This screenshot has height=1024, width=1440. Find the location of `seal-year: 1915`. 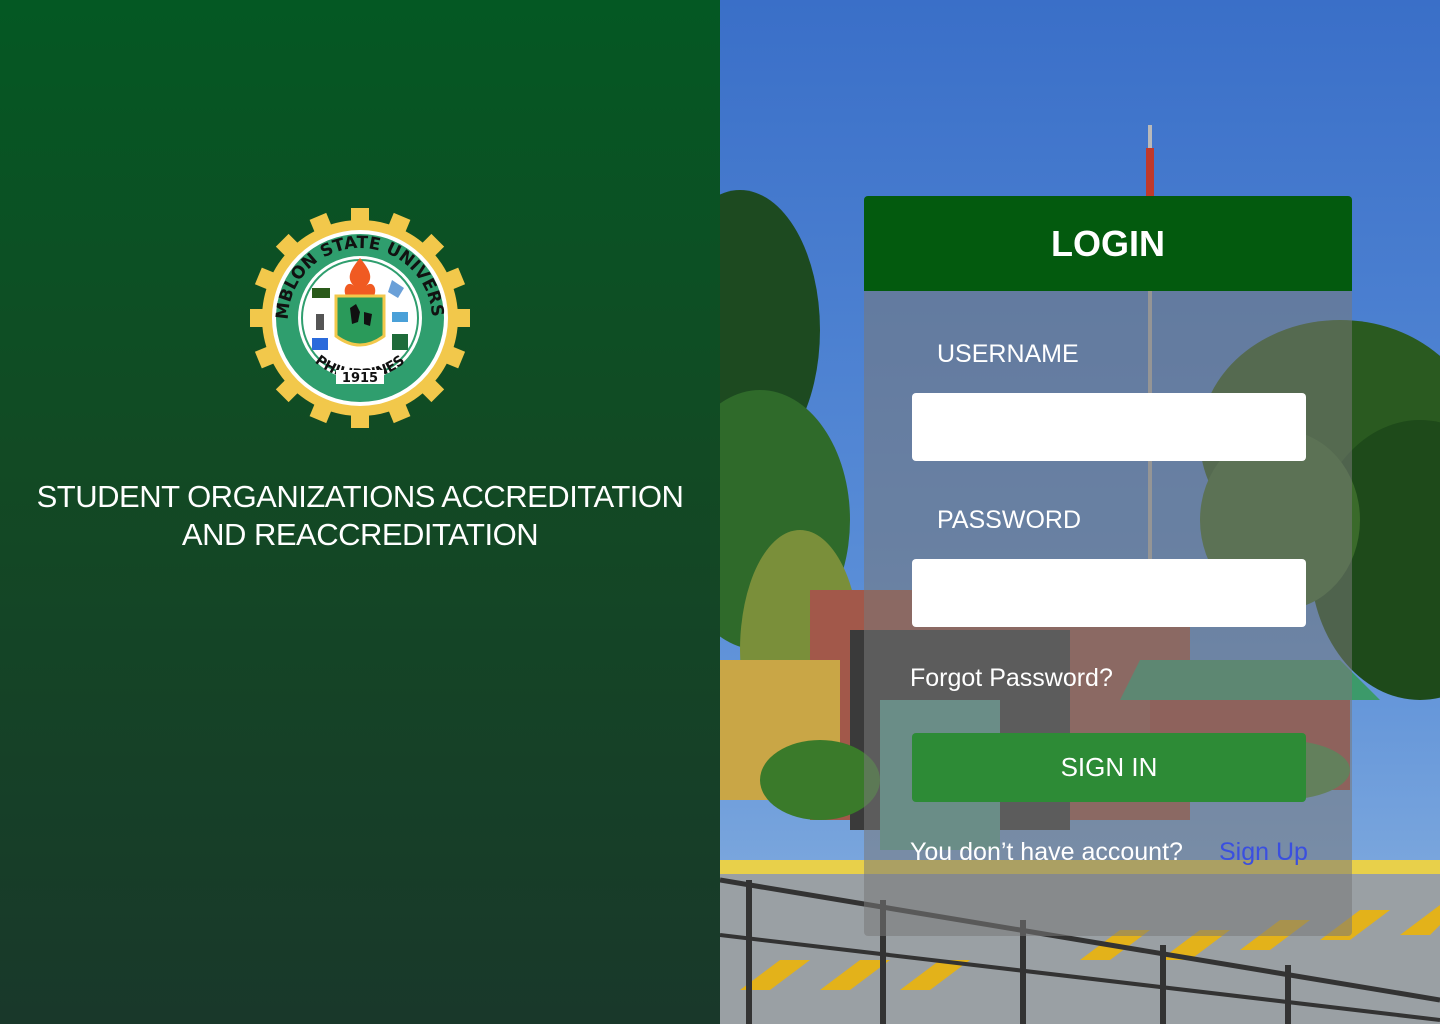

seal-year: 1915 is located at coordinates (360, 378).